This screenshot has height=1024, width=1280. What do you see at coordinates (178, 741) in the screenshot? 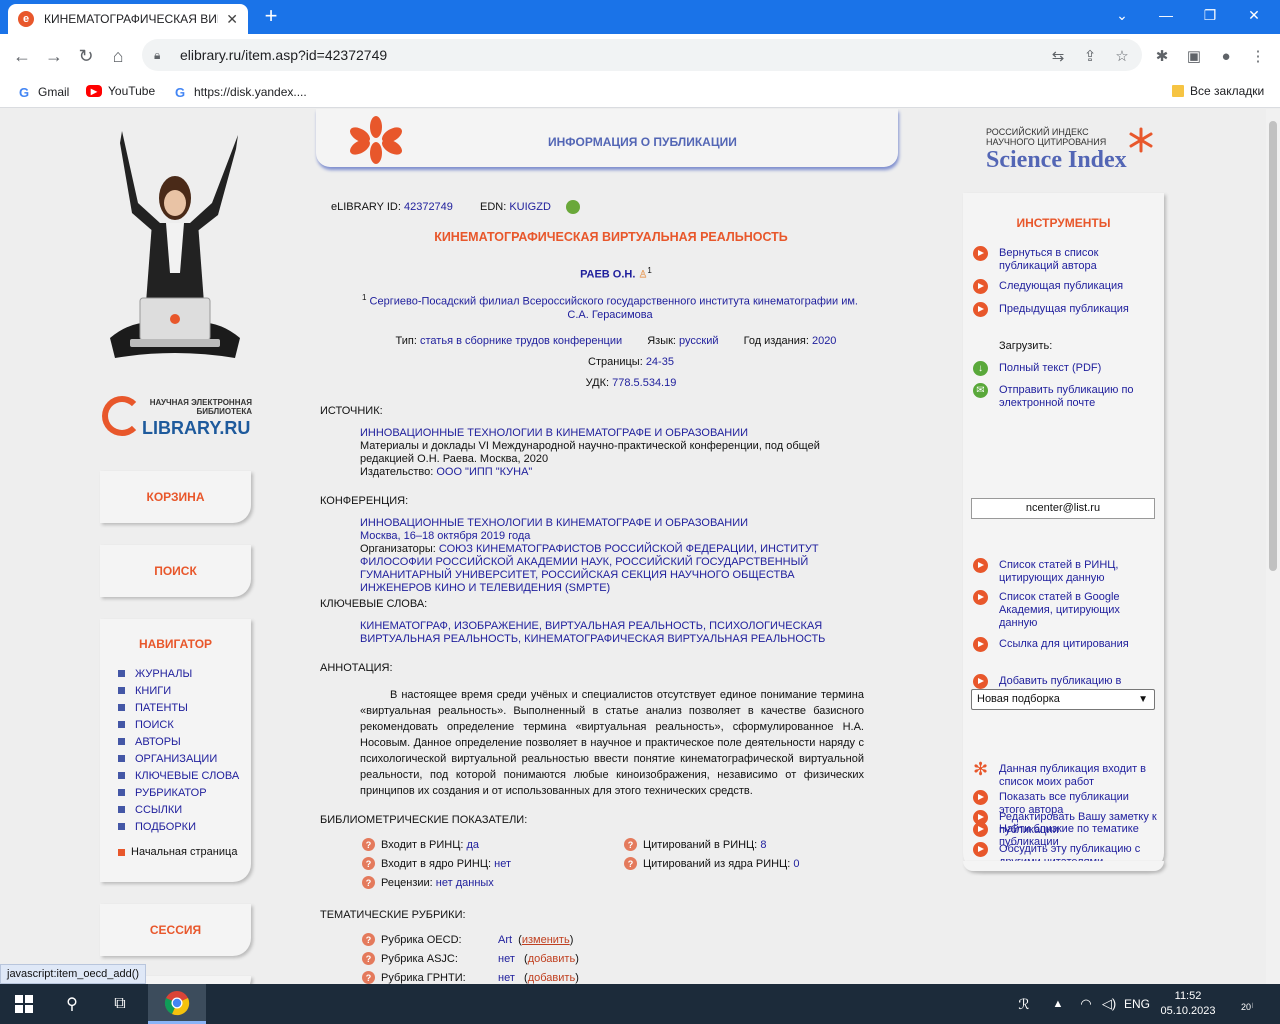
I see `nav-item-authors: АВТОРЫ` at bounding box center [178, 741].